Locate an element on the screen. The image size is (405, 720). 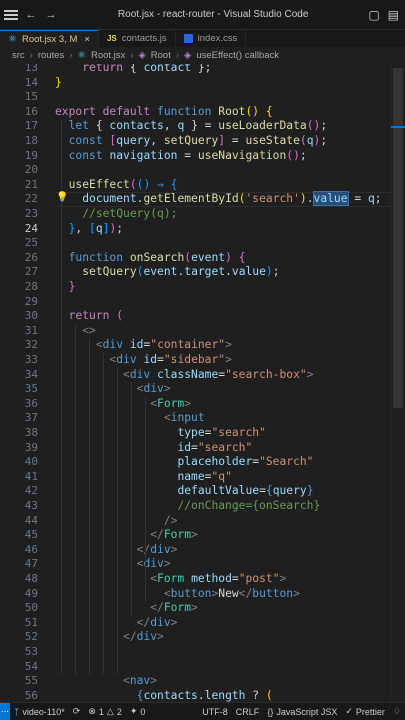
code-line: id="search" is located at coordinates (153, 448).